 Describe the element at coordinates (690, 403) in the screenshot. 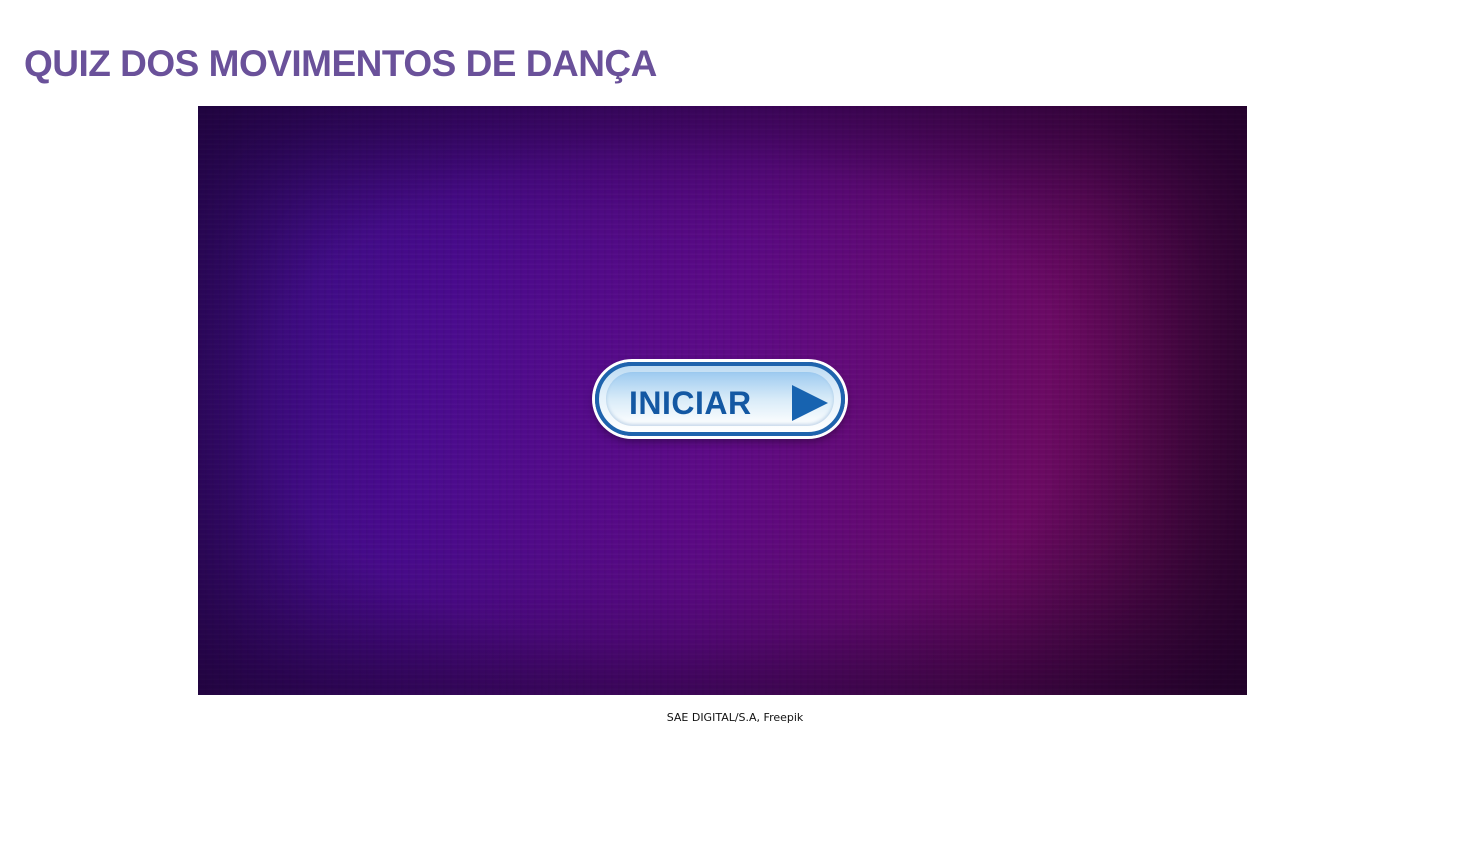

I see `start-button-label: INICIAR` at that location.